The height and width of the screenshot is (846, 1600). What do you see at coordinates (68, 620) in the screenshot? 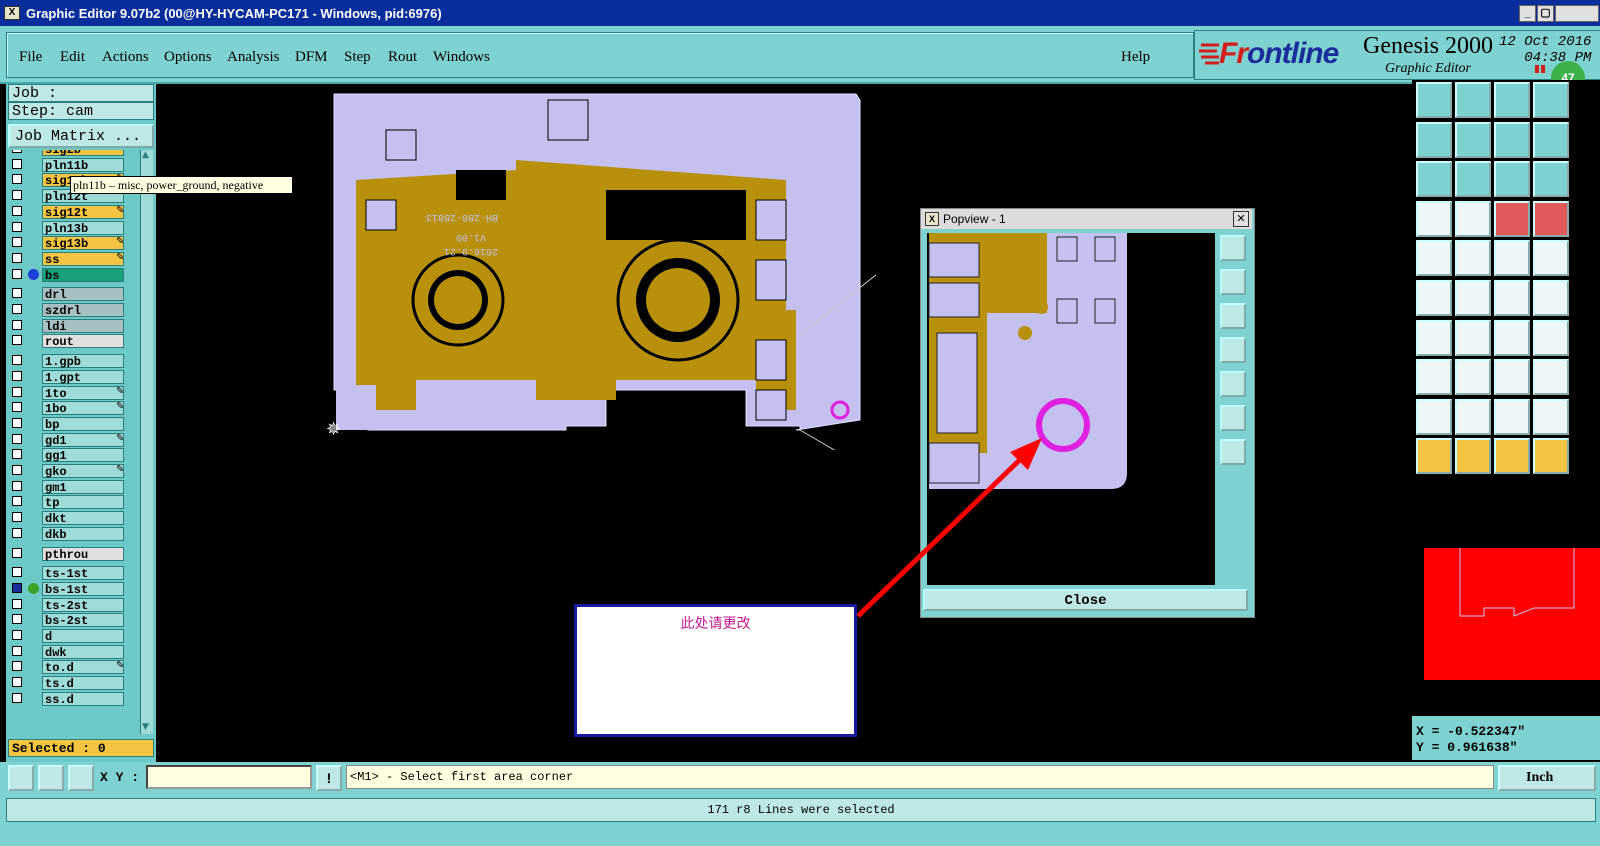
I see `layer-row: bs-2st` at bounding box center [68, 620].